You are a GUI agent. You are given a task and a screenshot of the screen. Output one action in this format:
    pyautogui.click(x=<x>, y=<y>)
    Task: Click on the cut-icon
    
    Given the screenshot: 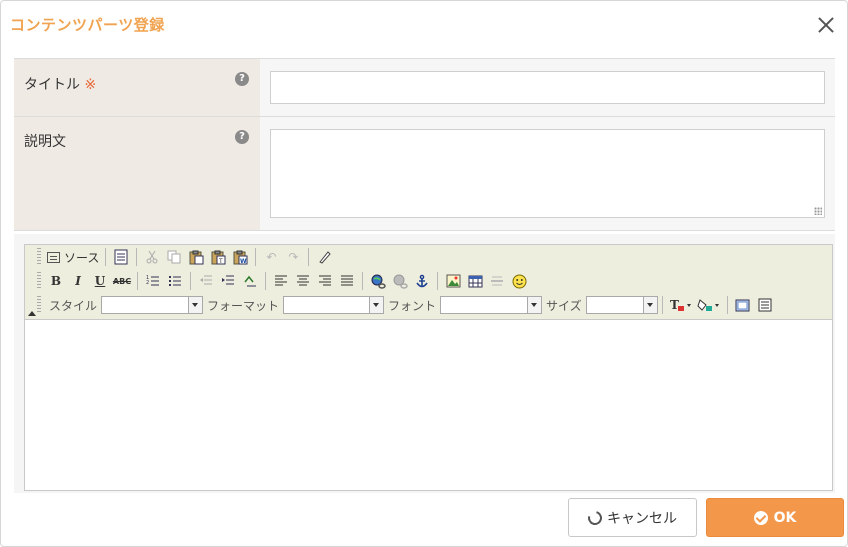 What is the action you would take?
    pyautogui.click(x=152, y=257)
    